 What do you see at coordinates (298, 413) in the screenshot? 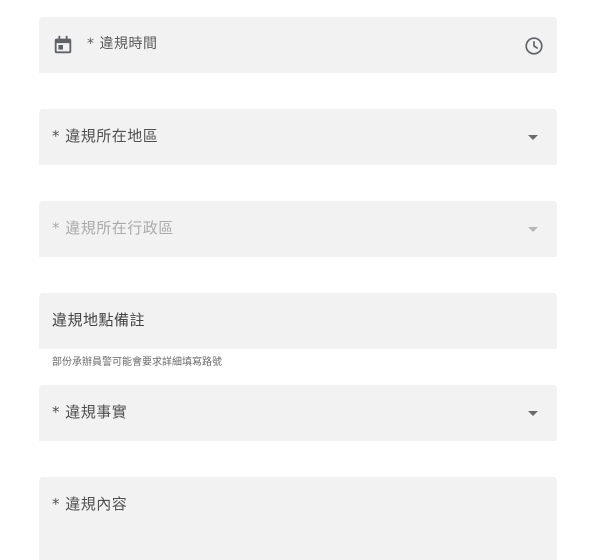
I see `violation-fact-select: * 違規事實` at bounding box center [298, 413].